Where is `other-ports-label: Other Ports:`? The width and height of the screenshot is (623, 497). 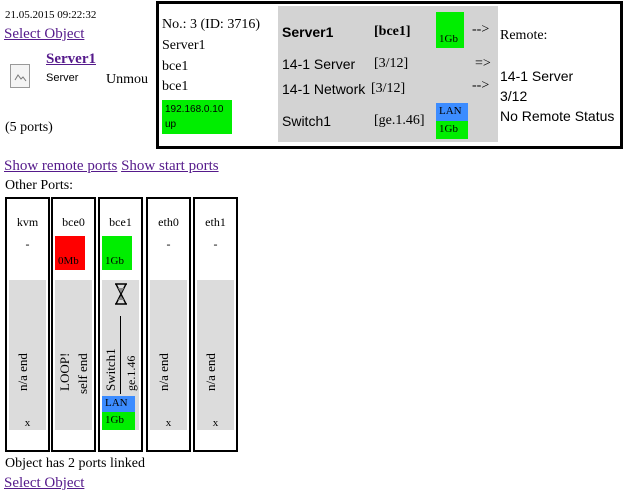
other-ports-label: Other Ports: is located at coordinates (39, 185).